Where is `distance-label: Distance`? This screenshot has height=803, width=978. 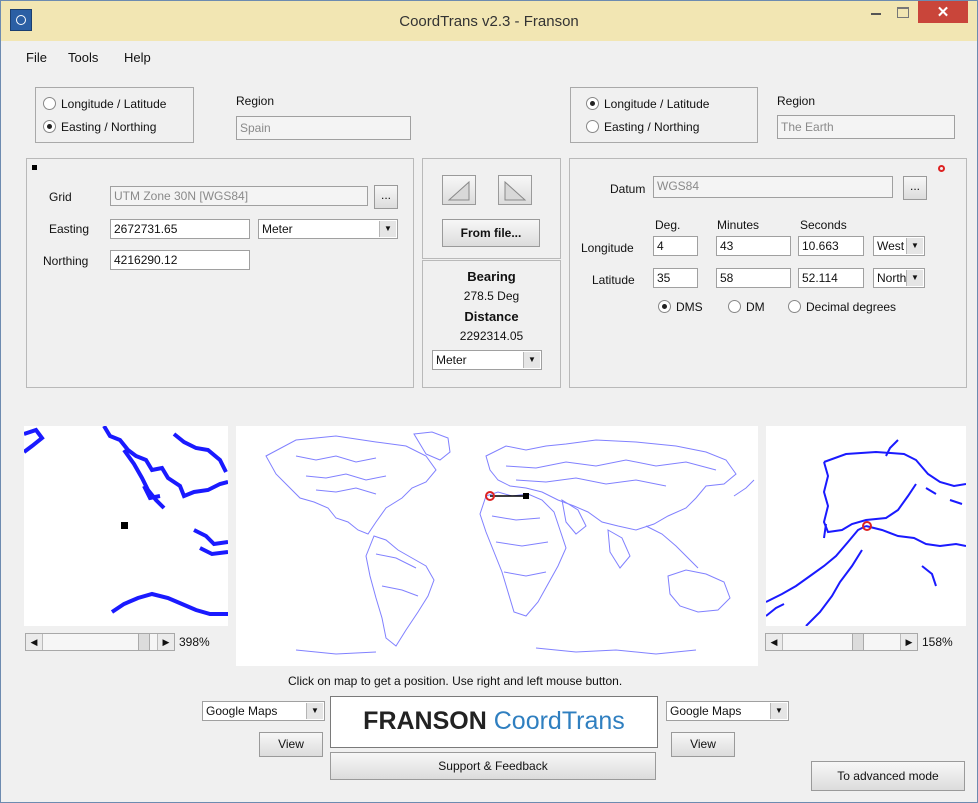
distance-label: Distance is located at coordinates (491, 316).